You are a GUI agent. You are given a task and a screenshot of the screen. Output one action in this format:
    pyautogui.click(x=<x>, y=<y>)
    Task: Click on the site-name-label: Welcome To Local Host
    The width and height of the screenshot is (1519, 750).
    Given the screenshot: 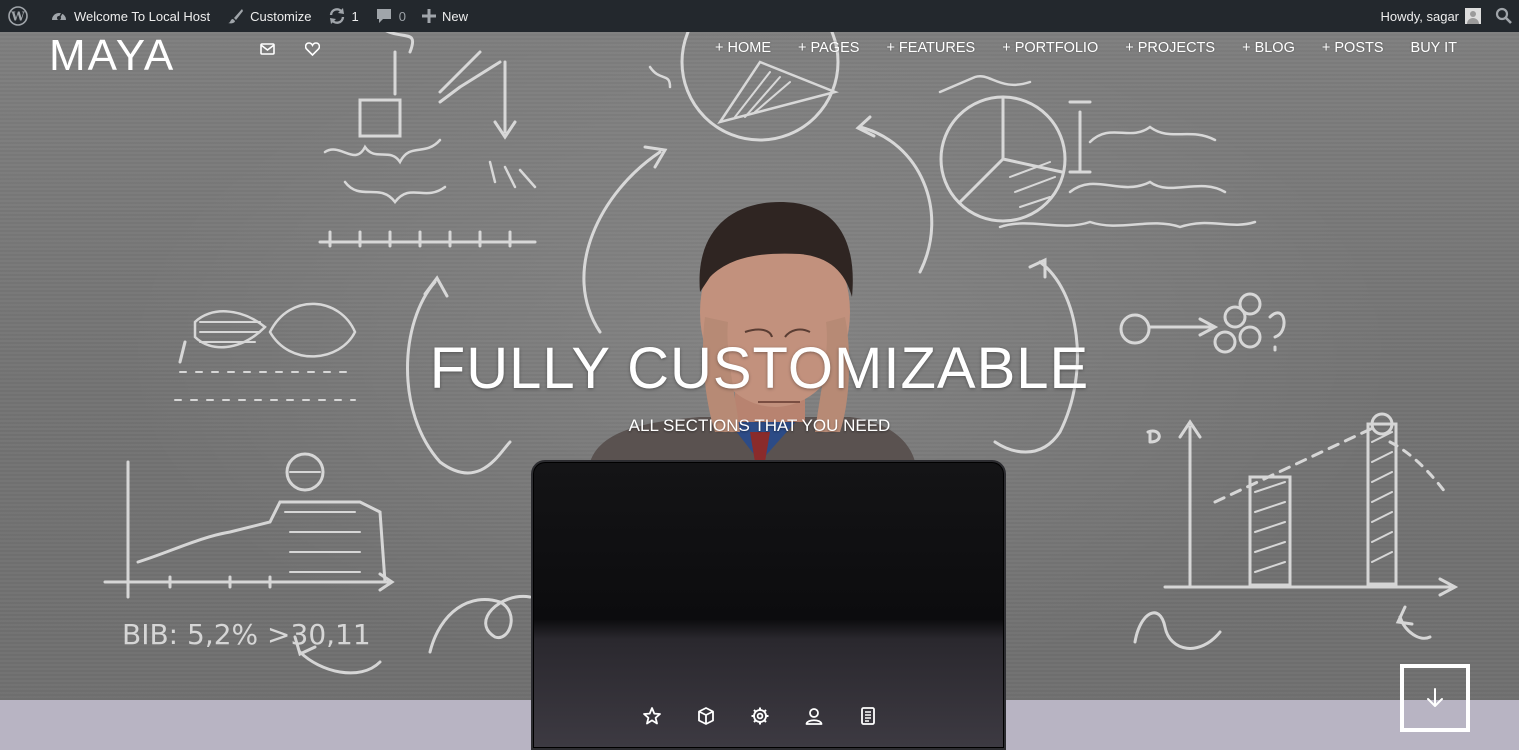 What is the action you would take?
    pyautogui.click(x=142, y=16)
    